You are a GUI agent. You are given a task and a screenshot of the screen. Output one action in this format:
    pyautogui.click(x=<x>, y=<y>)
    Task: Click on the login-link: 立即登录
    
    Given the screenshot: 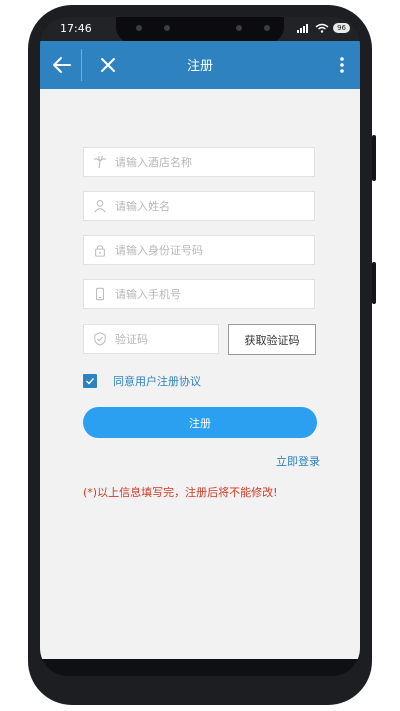 What is the action you would take?
    pyautogui.click(x=298, y=461)
    